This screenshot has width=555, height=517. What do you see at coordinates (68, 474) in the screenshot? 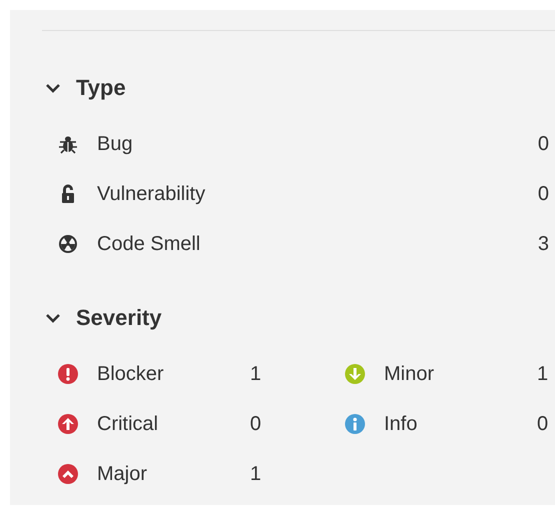
I see `chevron-up-icon` at bounding box center [68, 474].